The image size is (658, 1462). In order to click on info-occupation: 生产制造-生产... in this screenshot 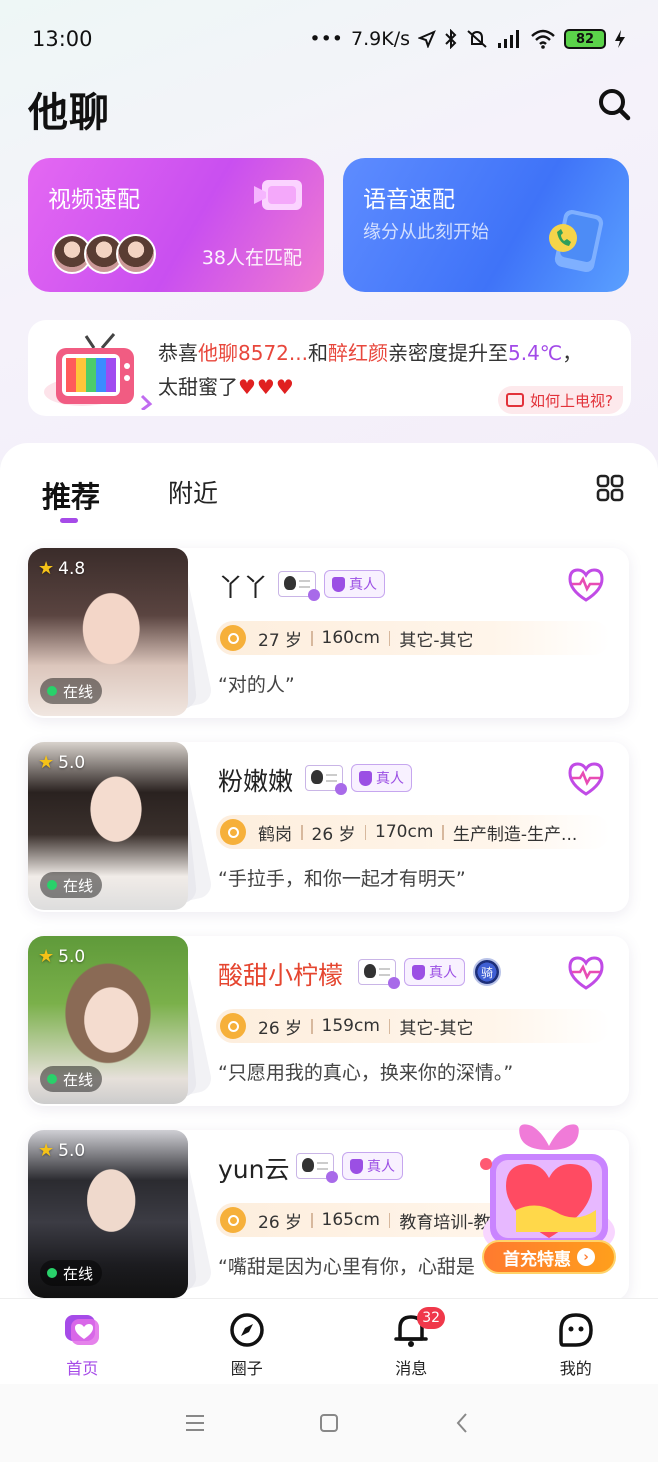, I will do `click(515, 834)`.